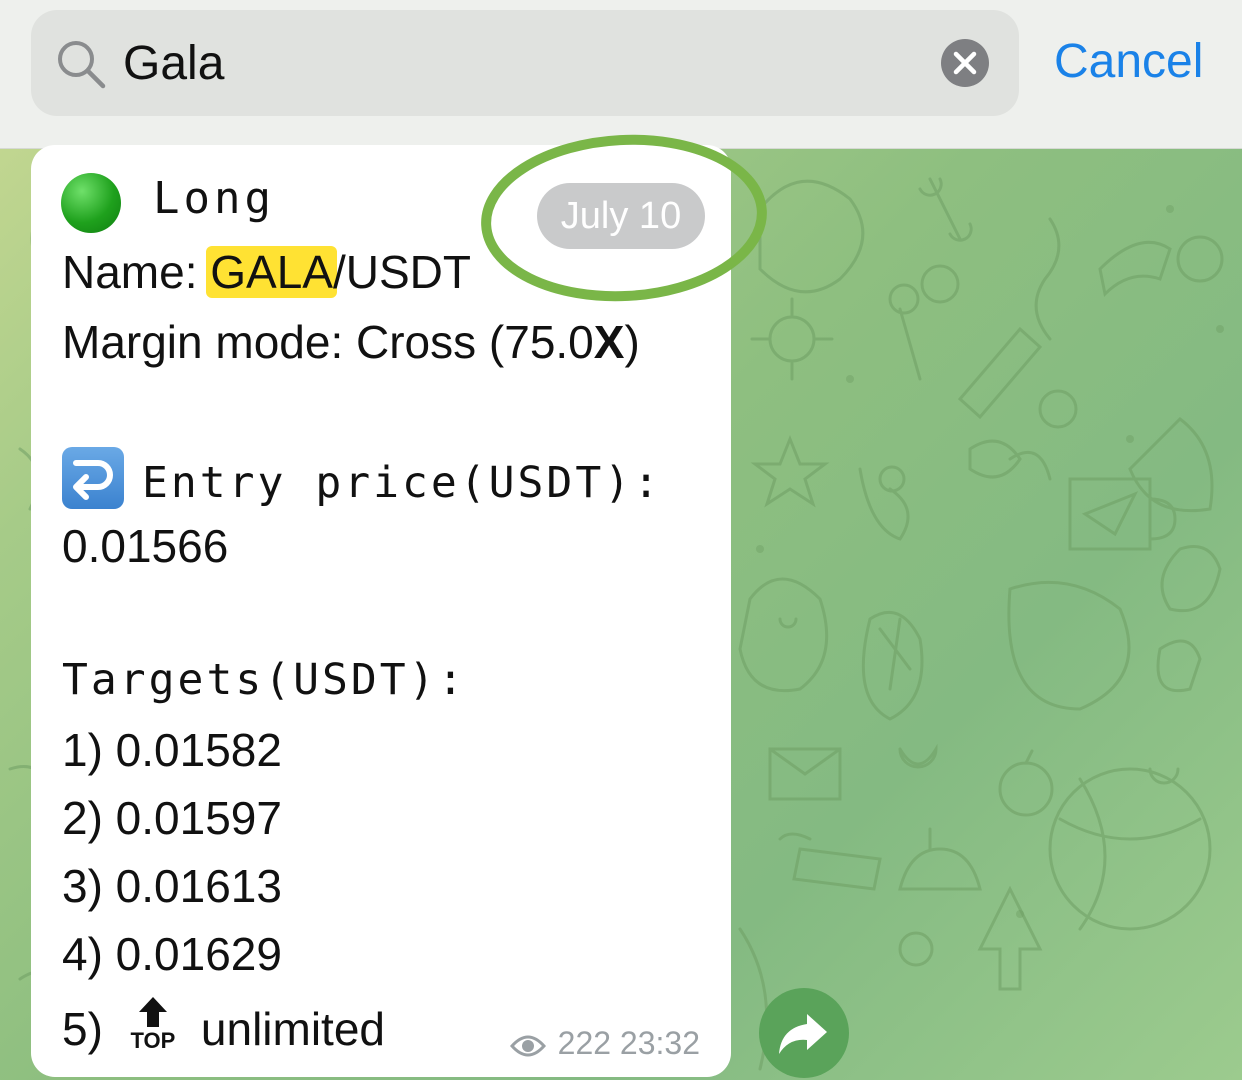 Image resolution: width=1242 pixels, height=1080 pixels. What do you see at coordinates (172, 818) in the screenshot?
I see `target-2: 2) 0.01597` at bounding box center [172, 818].